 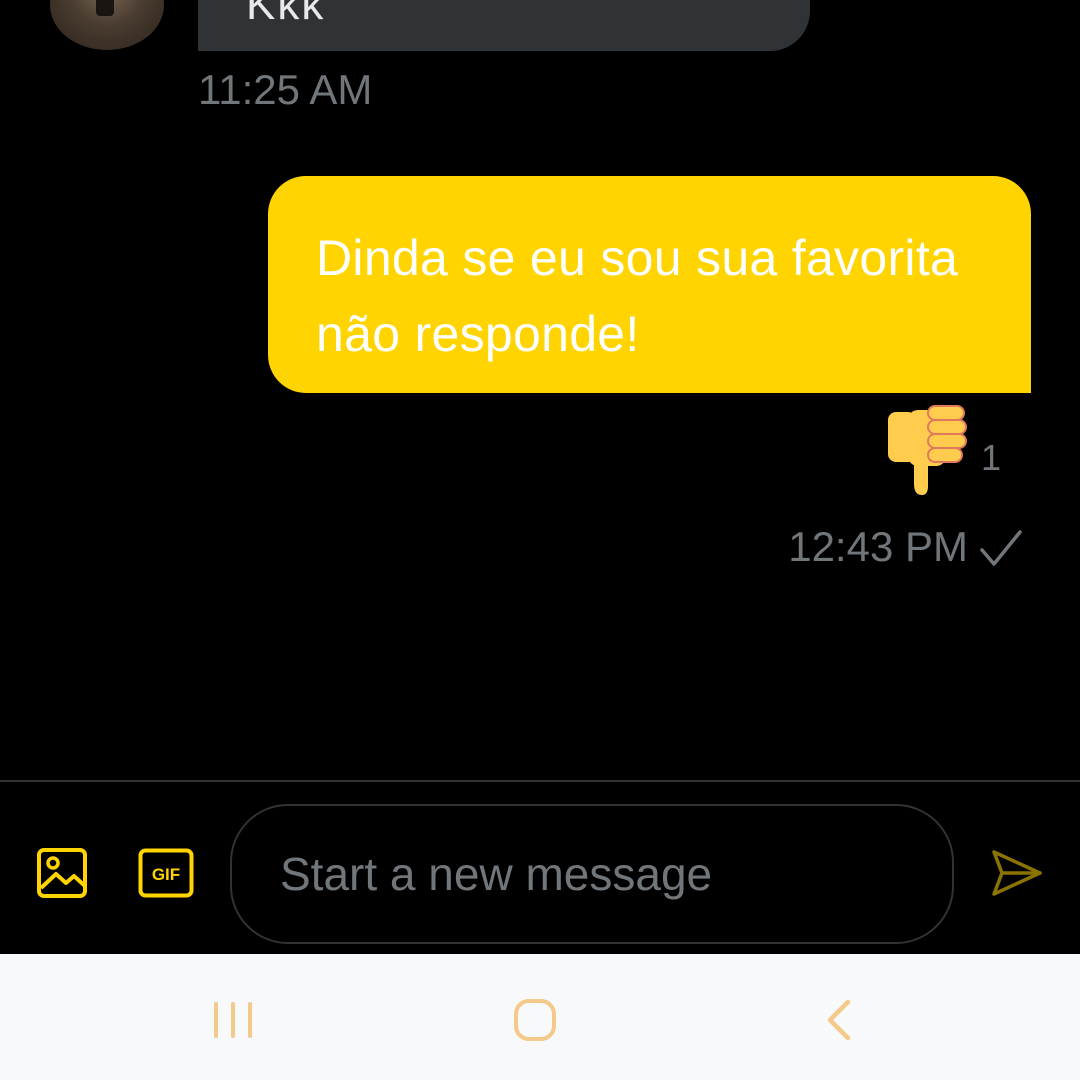 I want to click on system-navigation-bar, so click(x=540, y=1017).